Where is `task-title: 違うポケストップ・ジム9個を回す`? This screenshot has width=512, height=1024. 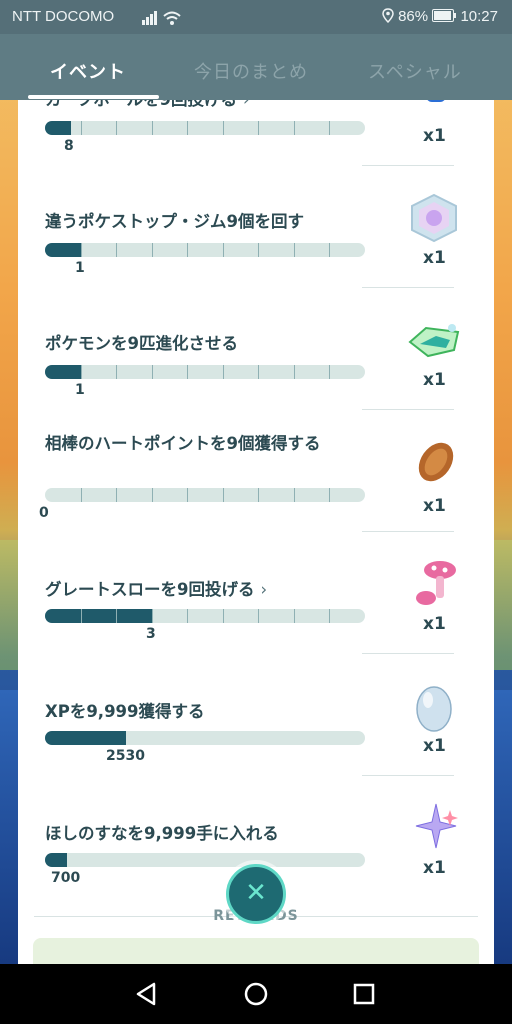 task-title: 違うポケストップ・ジム9個を回す is located at coordinates (174, 221).